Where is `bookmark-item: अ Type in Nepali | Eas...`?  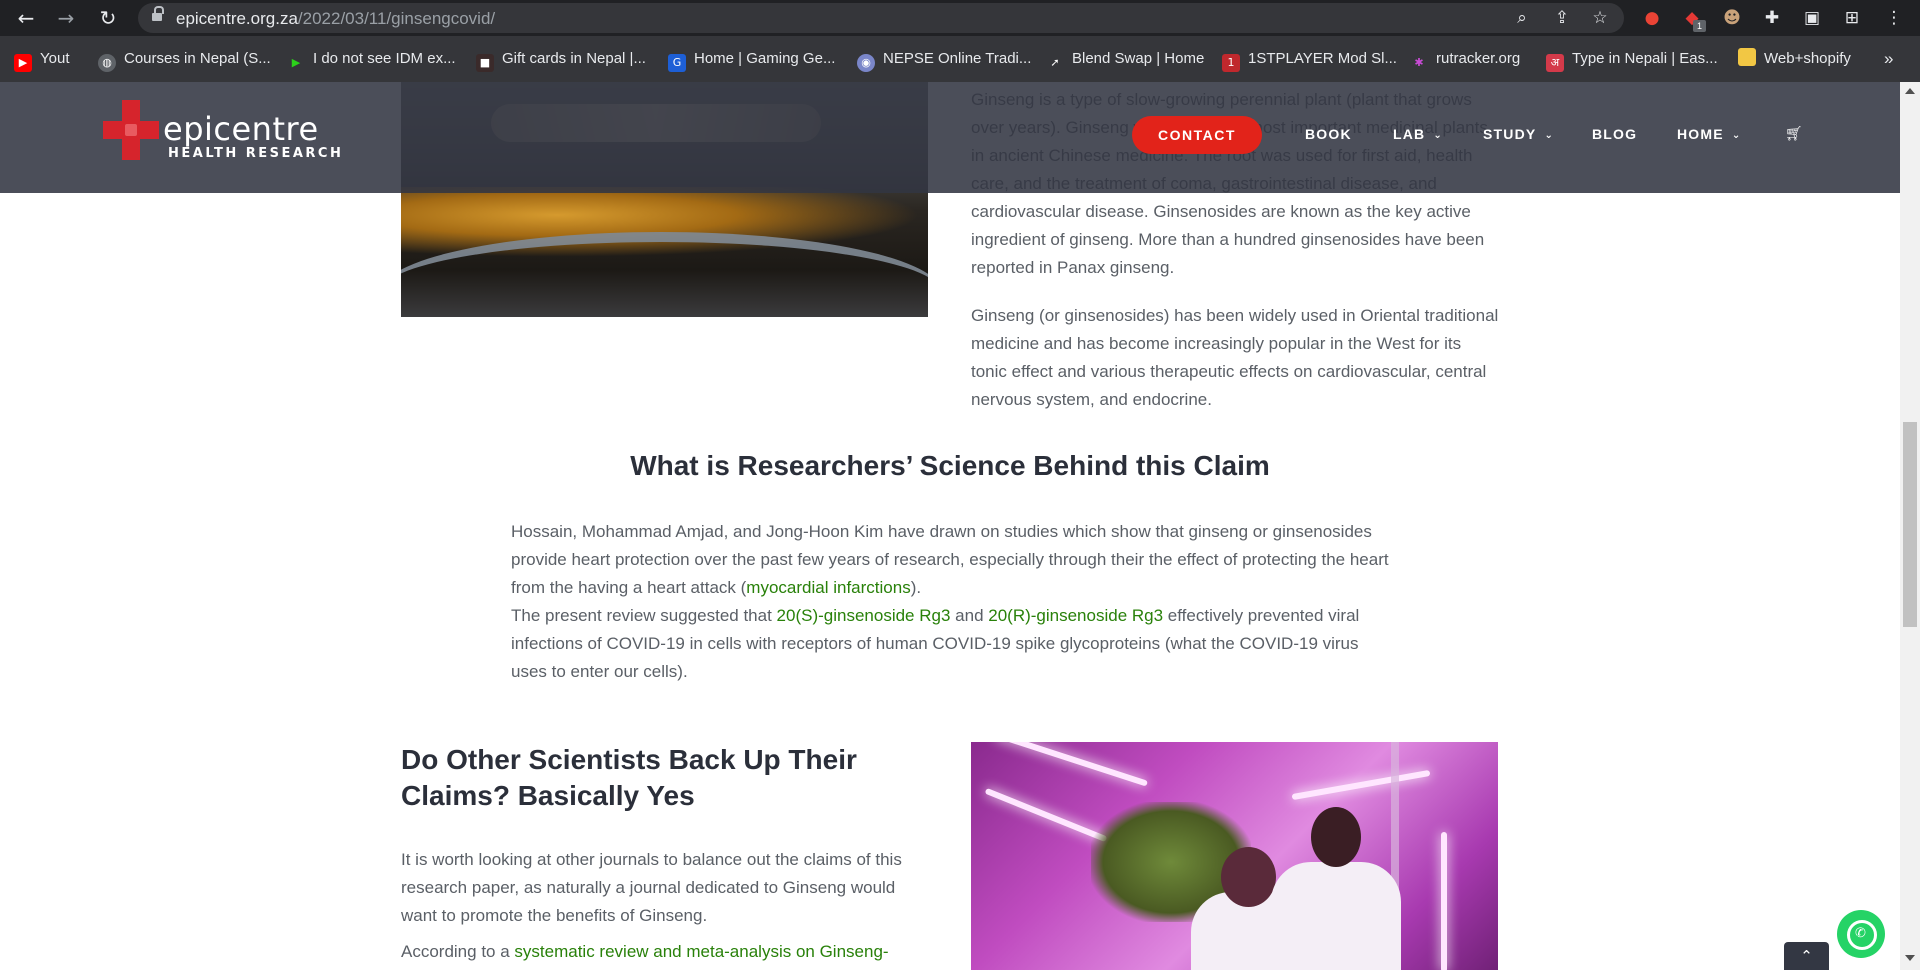 bookmark-item: अ Type in Nepali | Eas... is located at coordinates (1632, 60).